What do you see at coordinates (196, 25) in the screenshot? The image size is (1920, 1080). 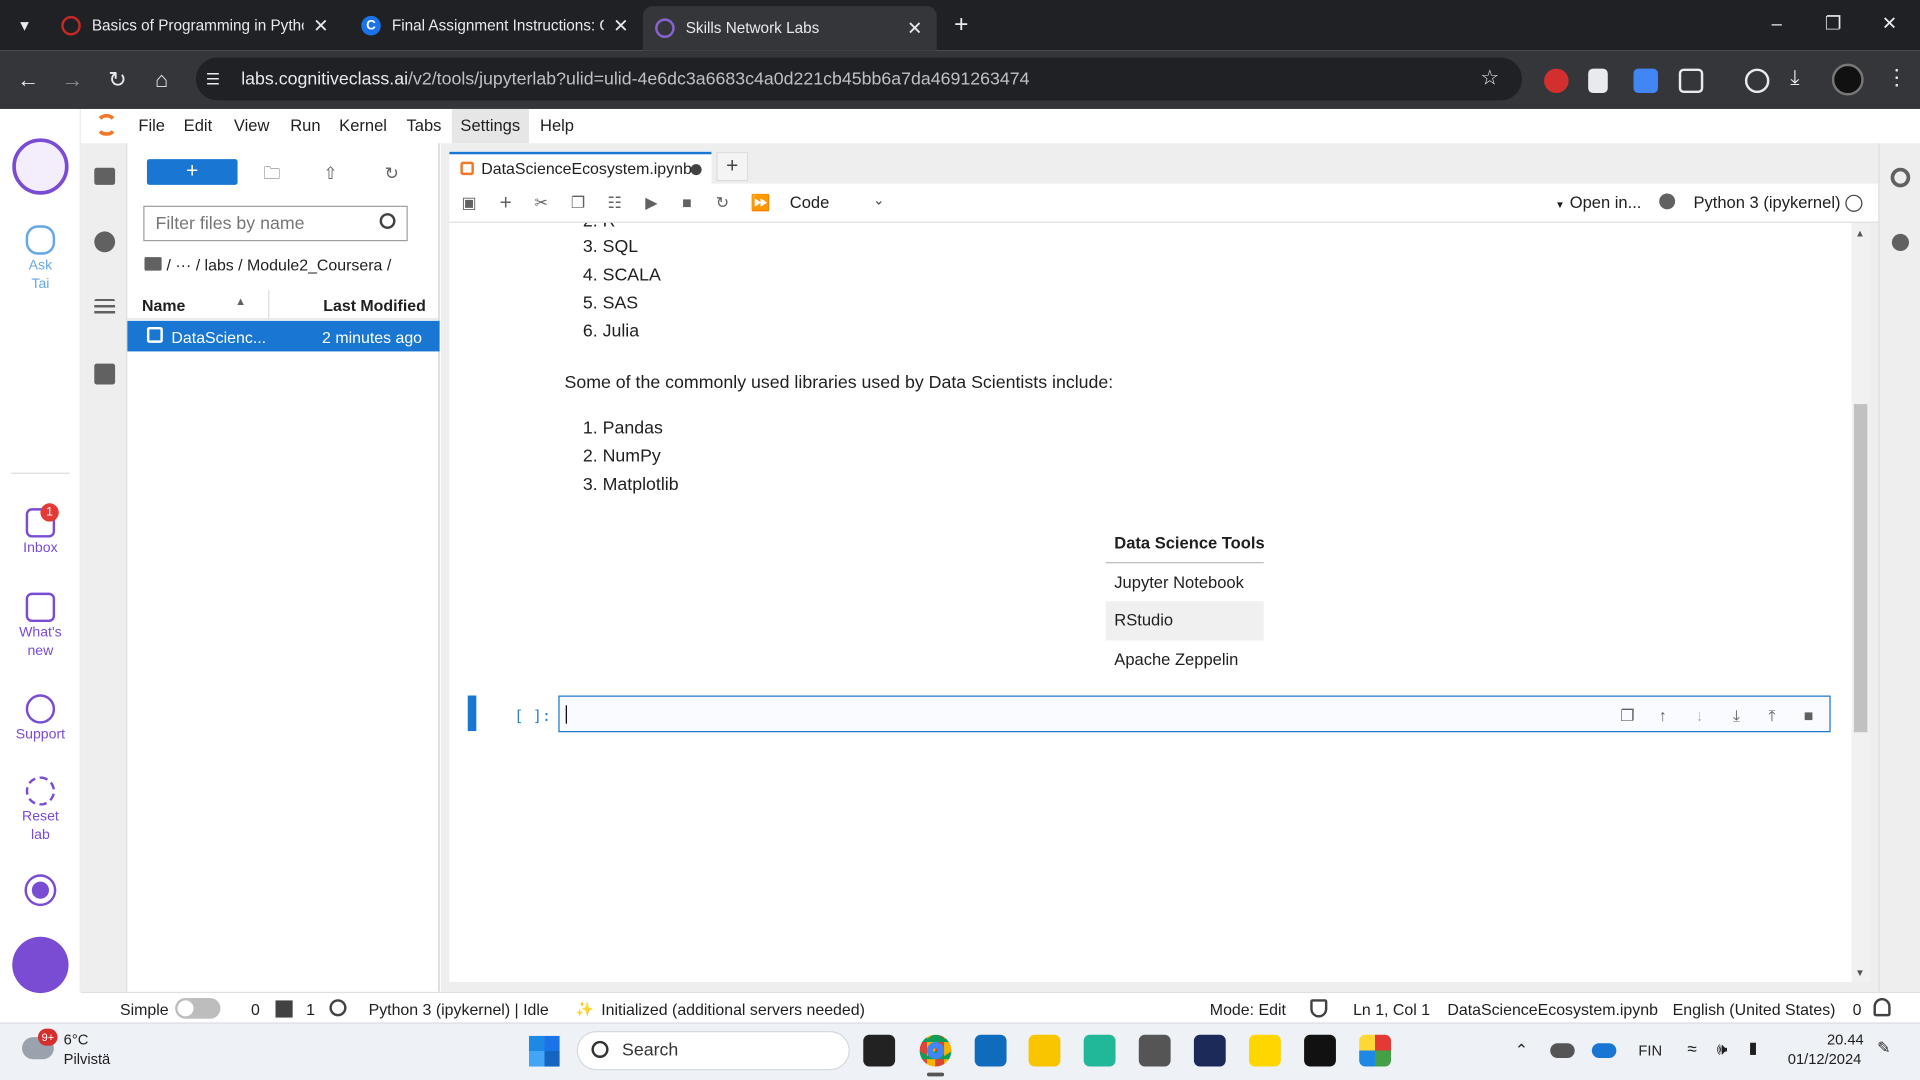 I see `browser-tab-1: Basics of Programming in Pytho ✕` at bounding box center [196, 25].